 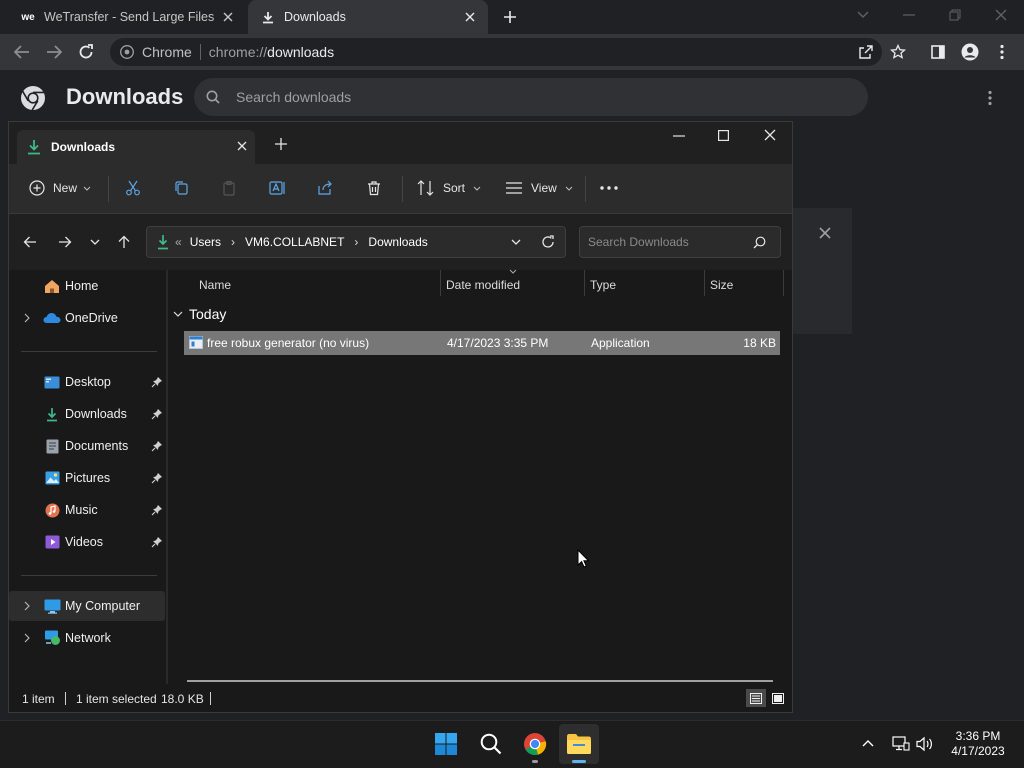 What do you see at coordinates (863, 15) in the screenshot?
I see `tab-search-icon` at bounding box center [863, 15].